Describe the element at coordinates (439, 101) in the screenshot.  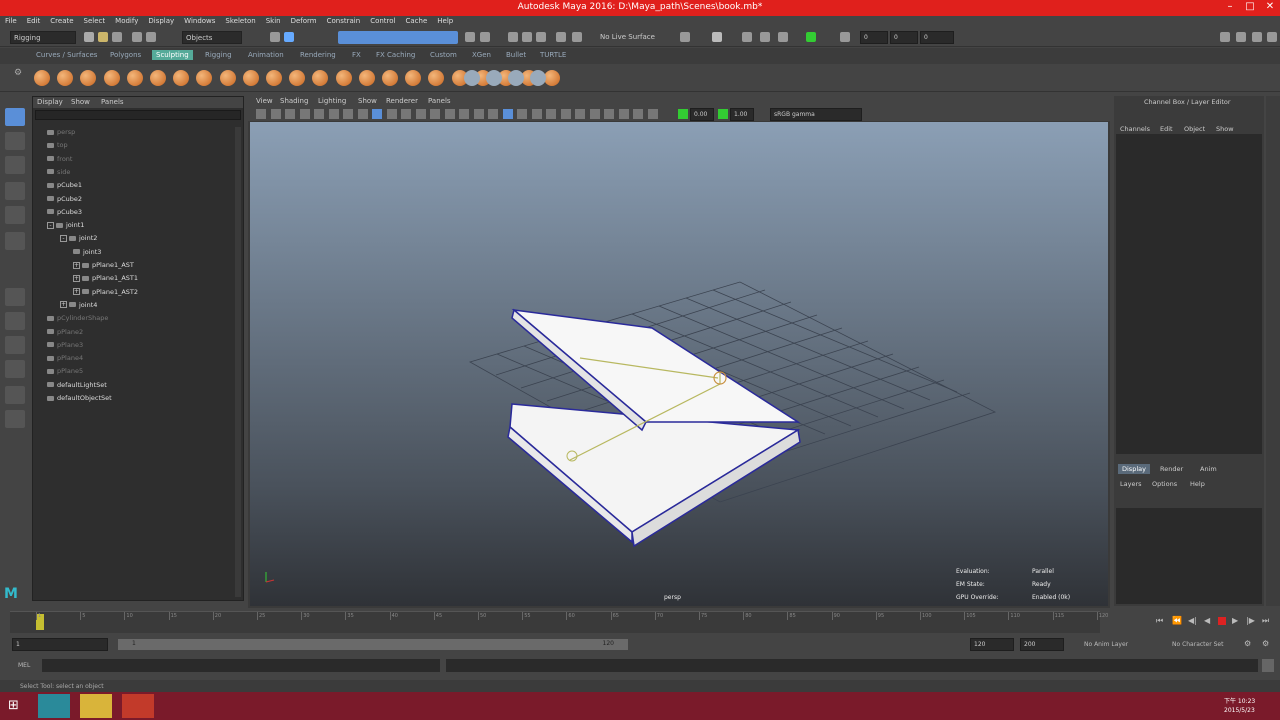
I see `viewport-menu-panels: Panels` at that location.